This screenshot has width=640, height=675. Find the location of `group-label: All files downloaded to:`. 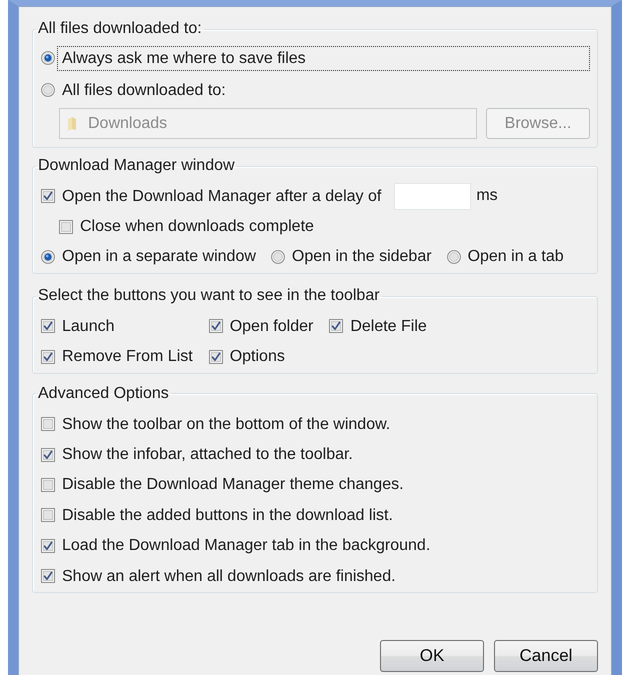

group-label: All files downloaded to: is located at coordinates (120, 29).